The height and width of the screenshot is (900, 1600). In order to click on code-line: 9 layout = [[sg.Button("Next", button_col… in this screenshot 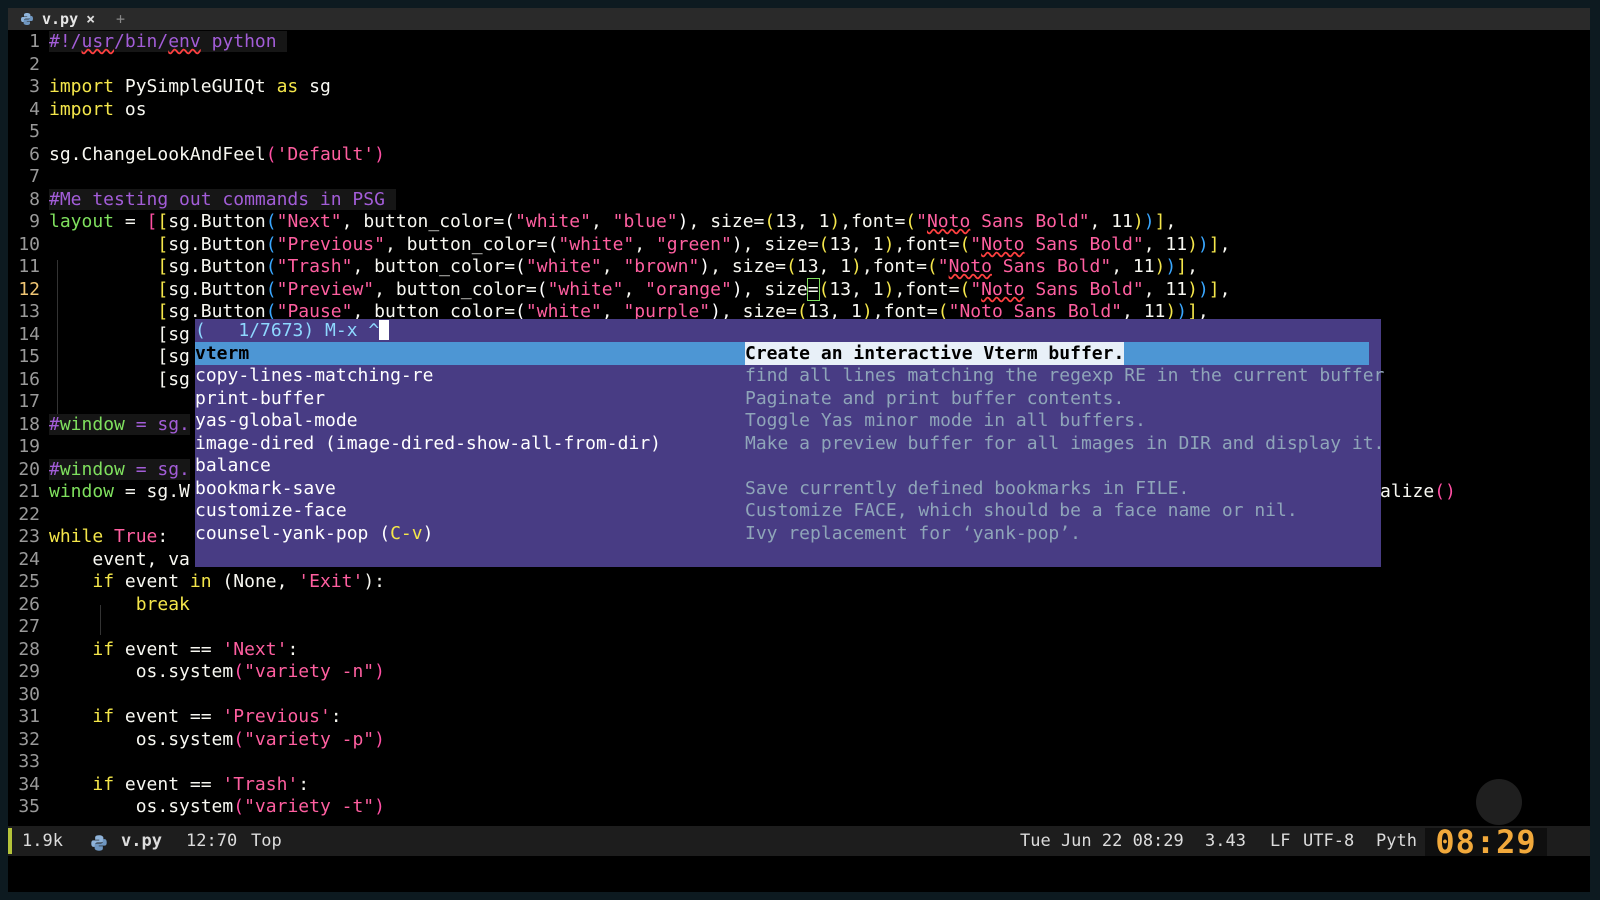, I will do `click(592, 221)`.